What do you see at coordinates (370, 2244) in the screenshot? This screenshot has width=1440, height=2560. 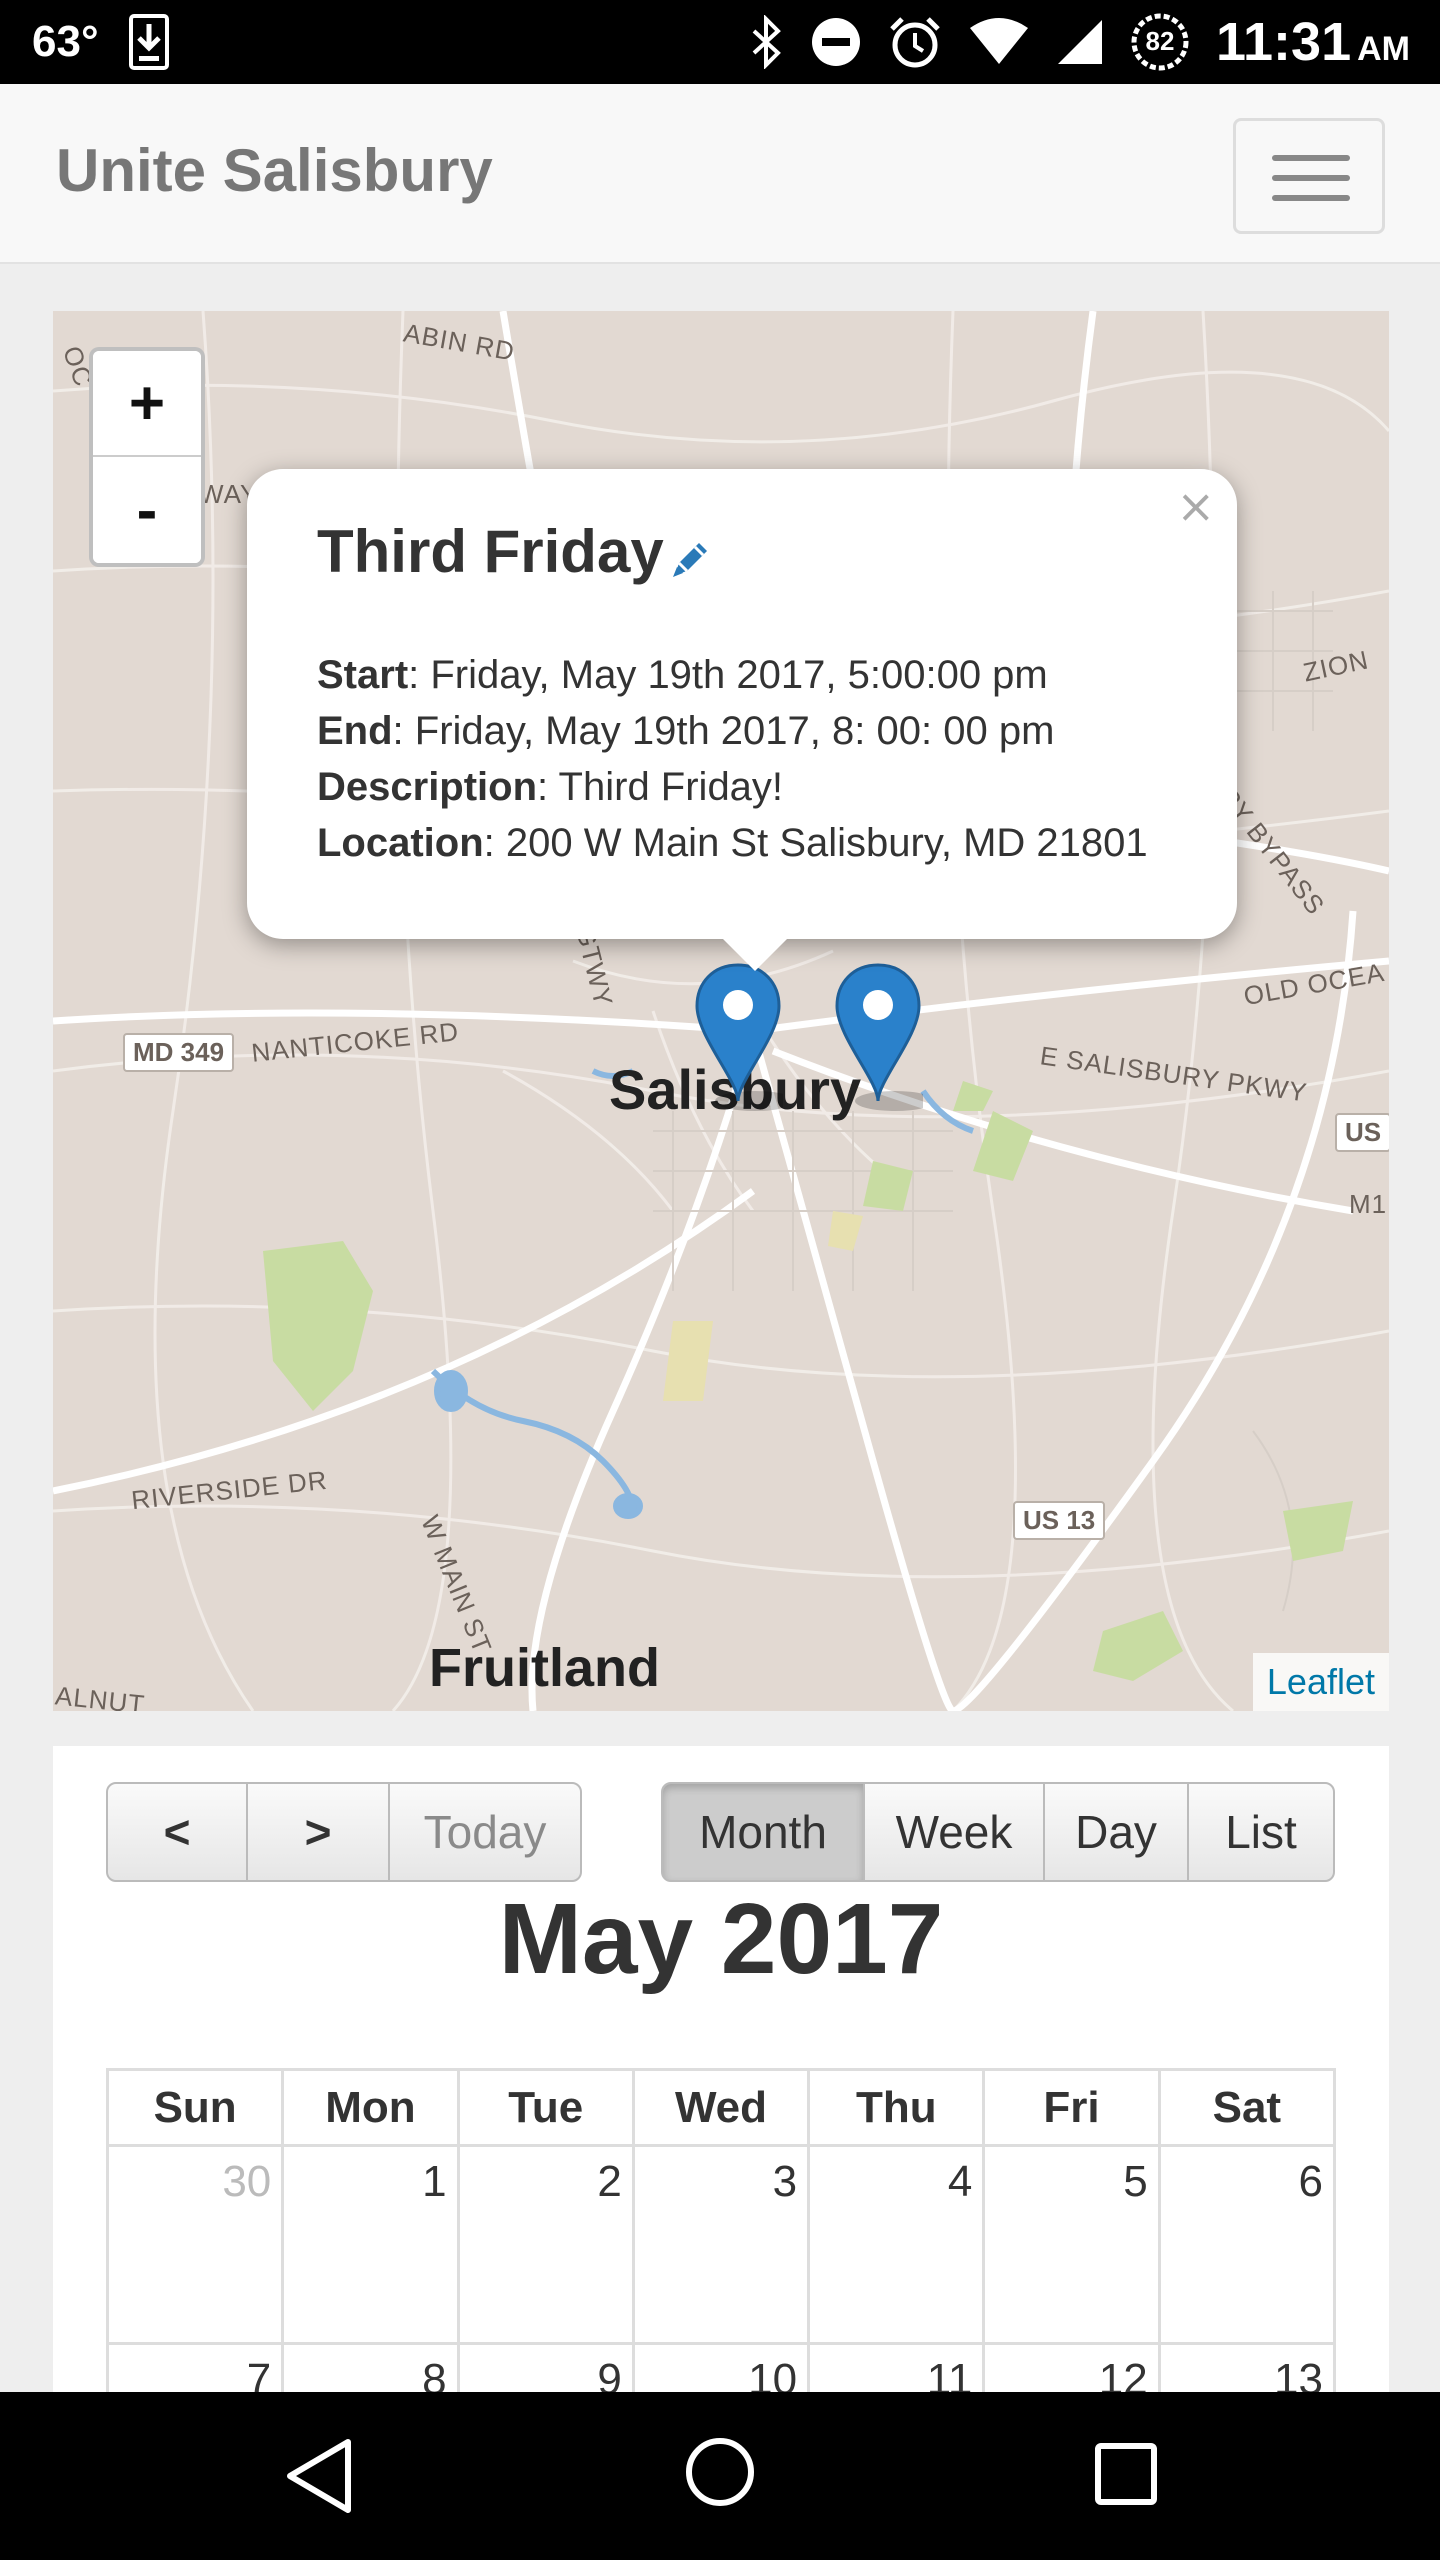 I see `day-cell: 1` at bounding box center [370, 2244].